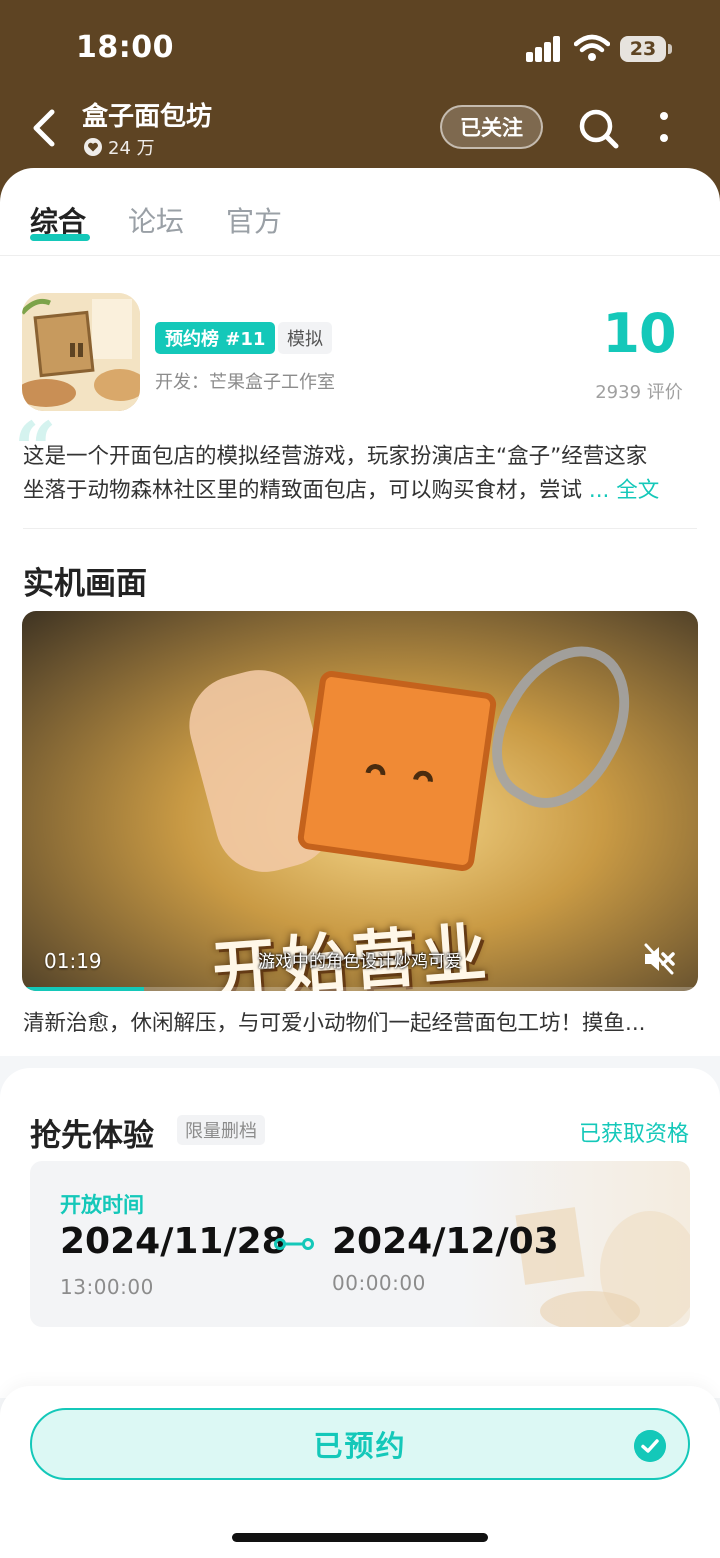  I want to click on read-more-link: ... 全文, so click(624, 490).